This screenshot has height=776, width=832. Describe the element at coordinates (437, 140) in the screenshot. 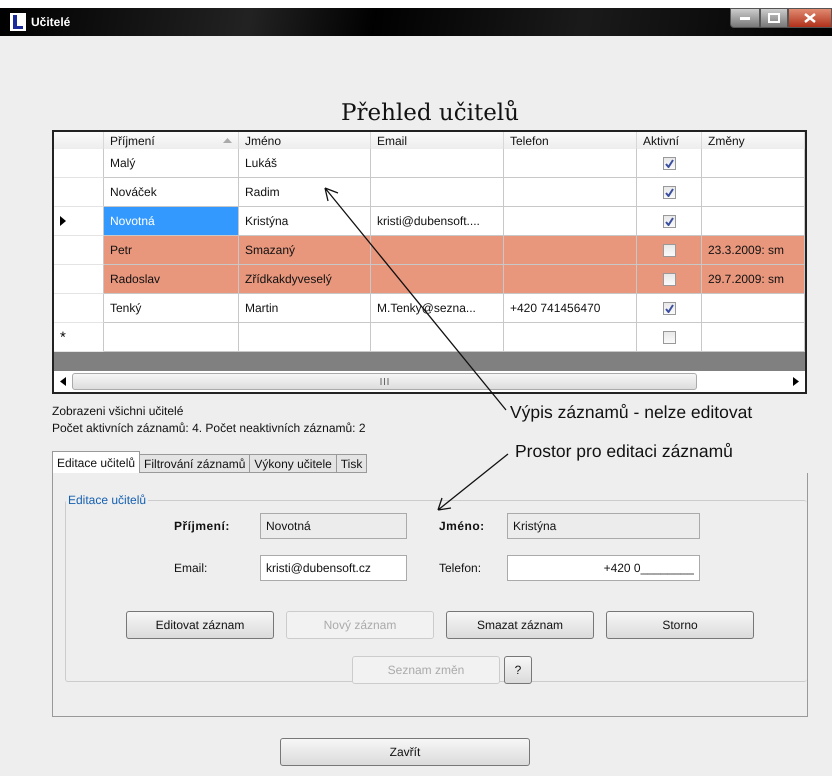

I see `column-header: Email` at that location.